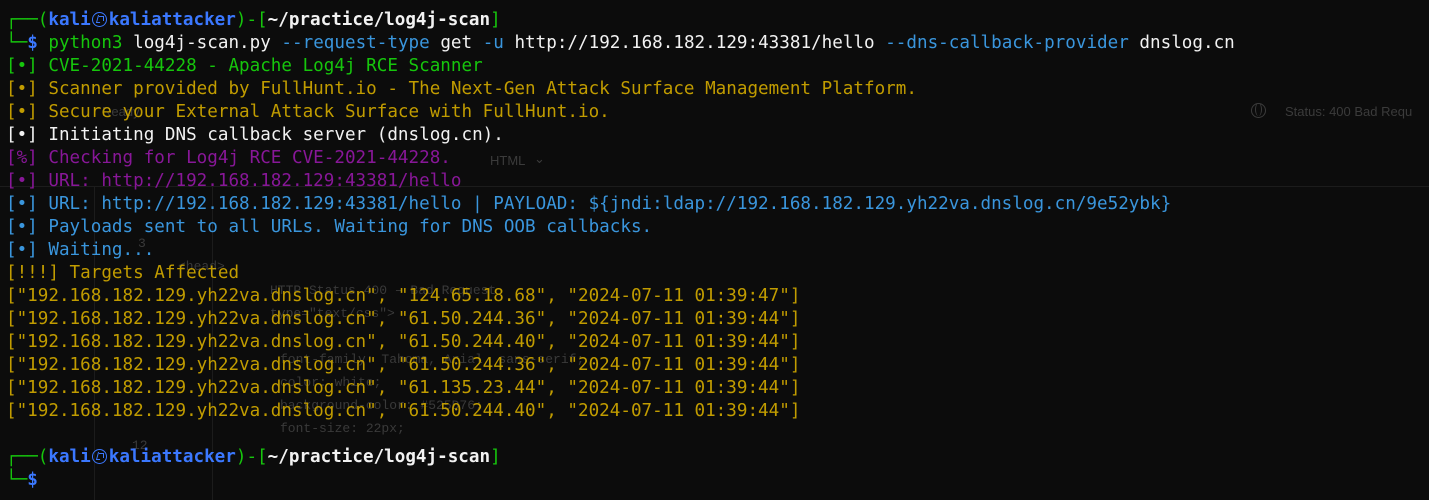 The height and width of the screenshot is (500, 1429). I want to click on output-line: [!!!] Targets Affected, so click(123, 273).